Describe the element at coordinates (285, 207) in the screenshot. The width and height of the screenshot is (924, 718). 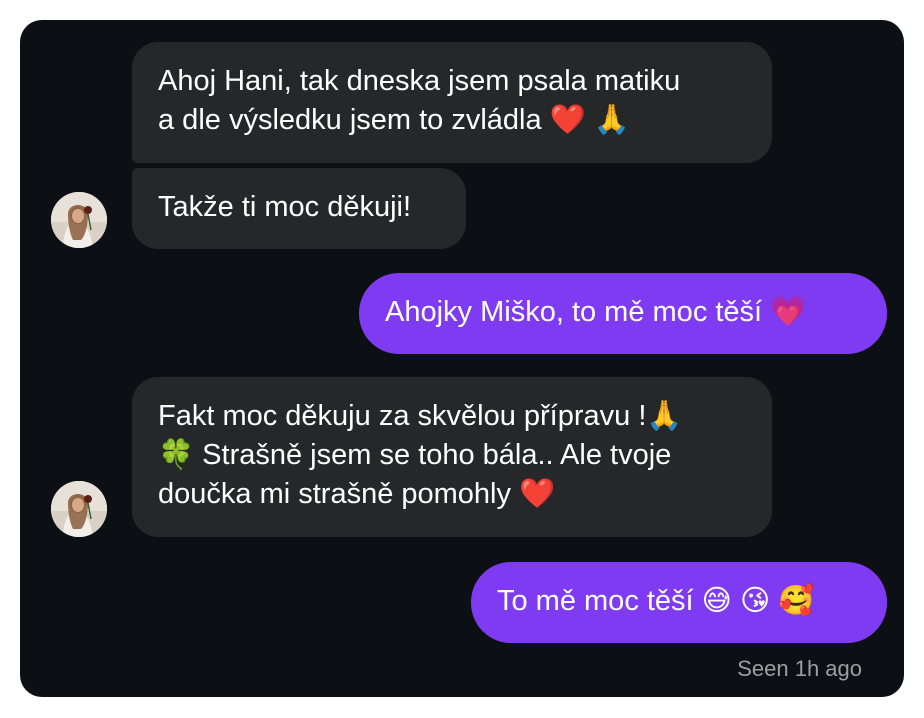
I see `message-text: Takže ti moc děkuji!` at that location.